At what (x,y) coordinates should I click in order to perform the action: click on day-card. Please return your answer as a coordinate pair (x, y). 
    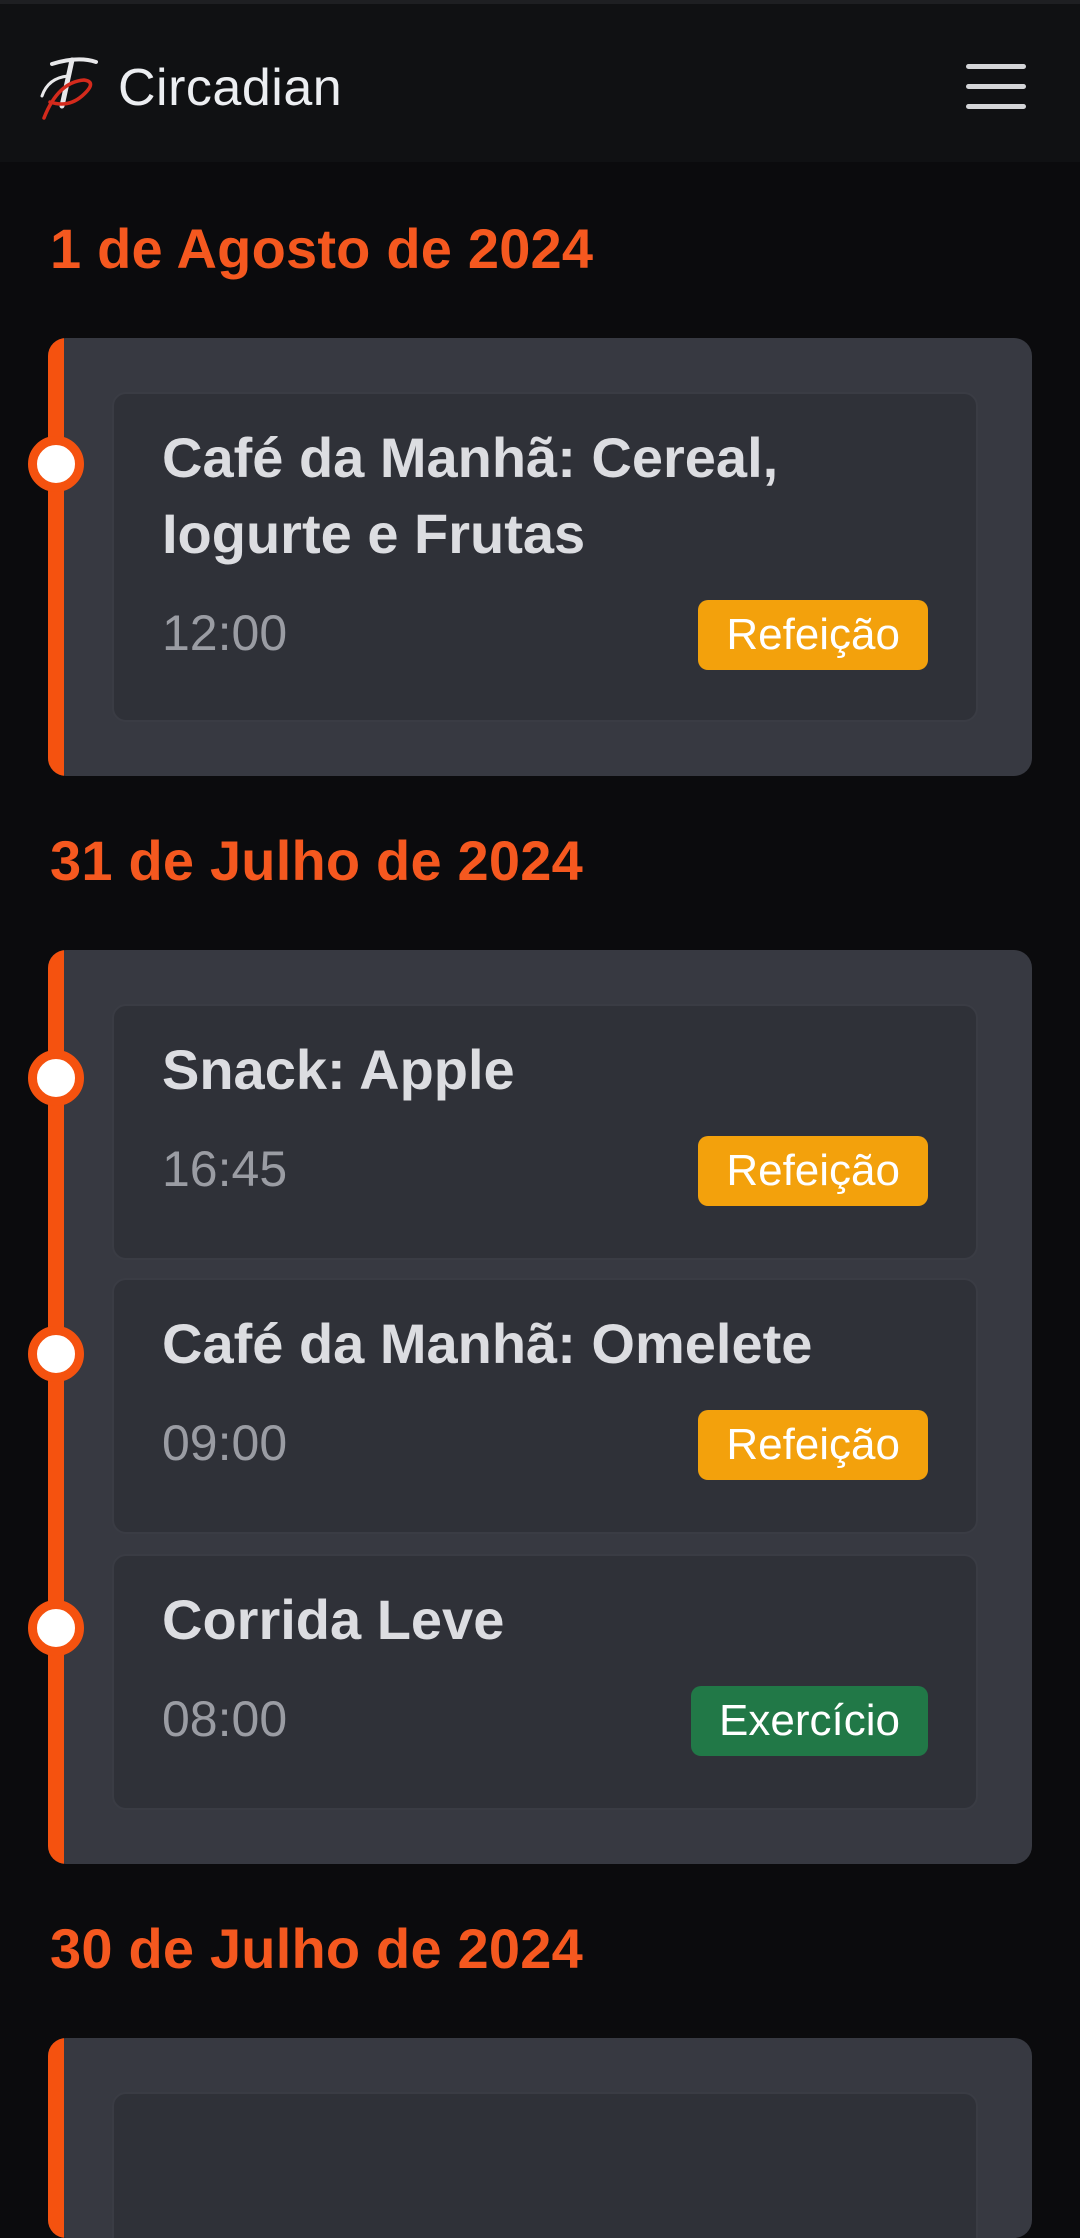
    Looking at the image, I should click on (540, 2138).